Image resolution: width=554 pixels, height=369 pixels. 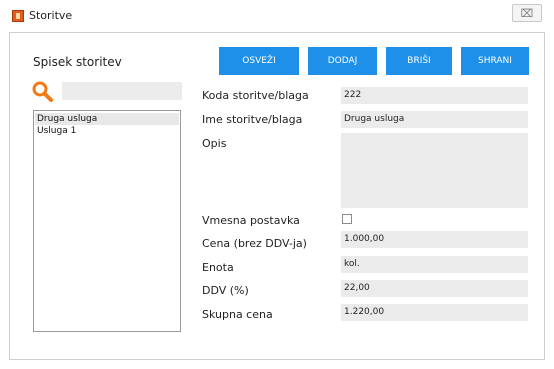 I want to click on name-label: Ime storitve/blaga, so click(x=252, y=119).